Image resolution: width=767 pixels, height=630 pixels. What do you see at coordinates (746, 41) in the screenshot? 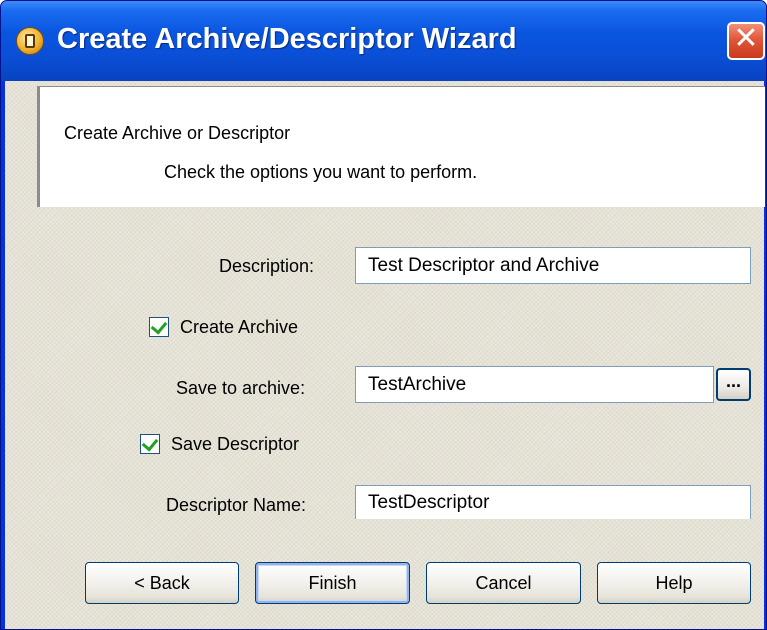
I see `close-button: ✕` at bounding box center [746, 41].